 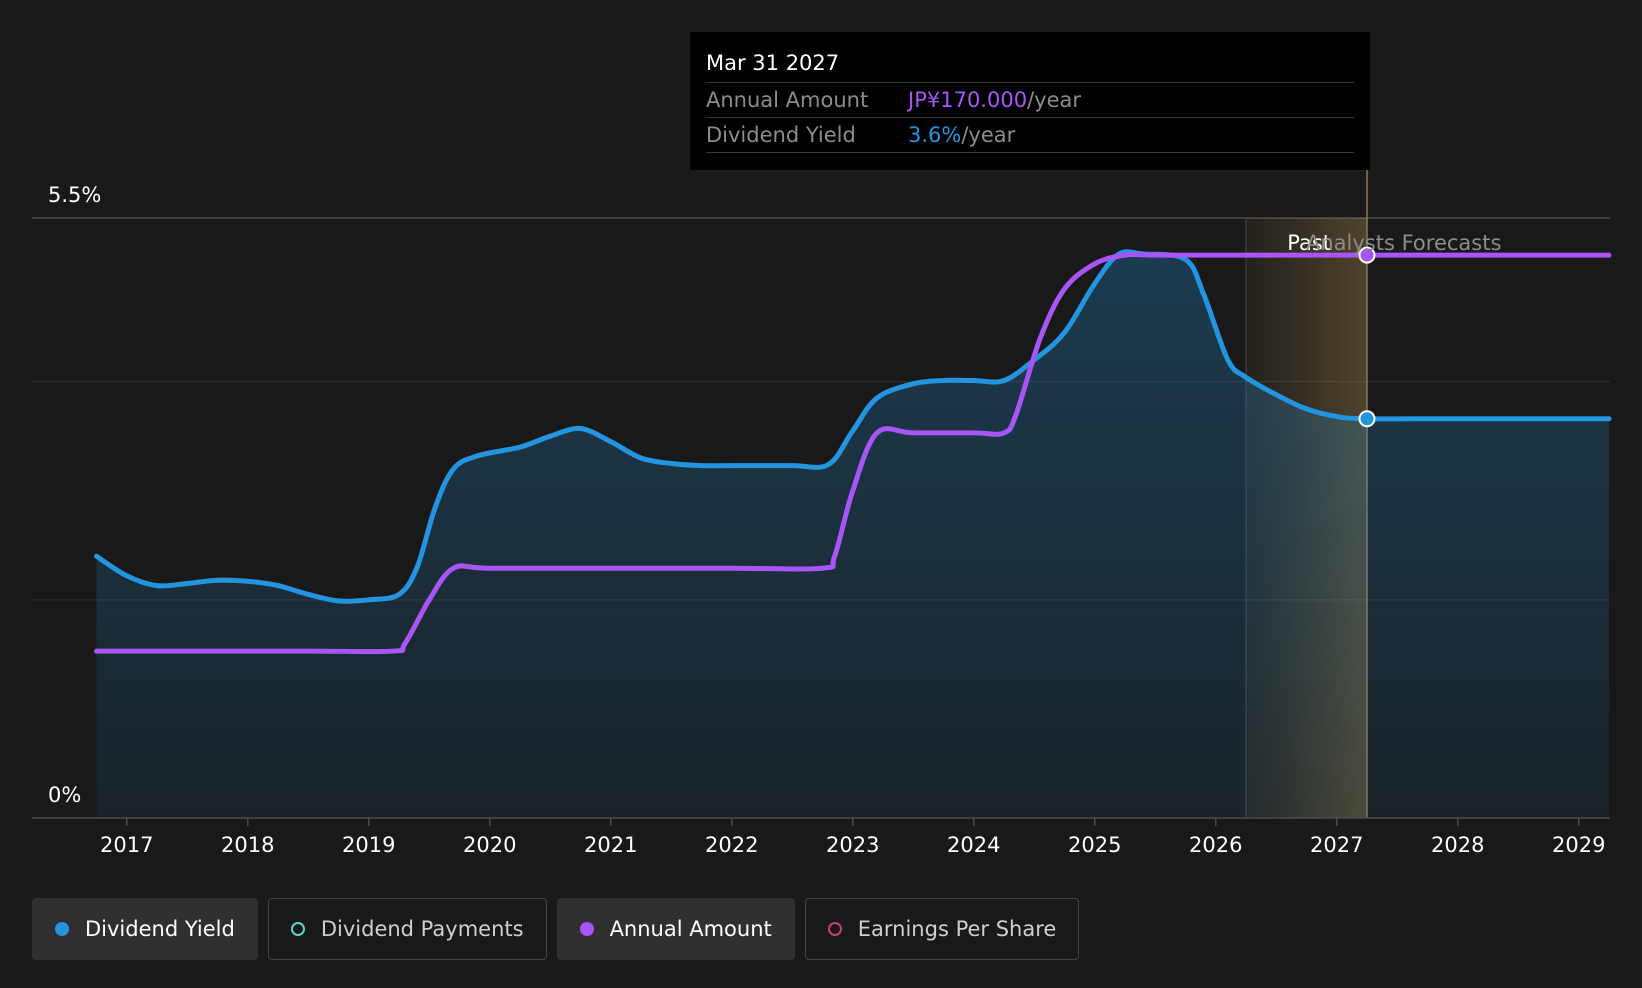 I want to click on x-tick-label: 2019, so click(x=368, y=845).